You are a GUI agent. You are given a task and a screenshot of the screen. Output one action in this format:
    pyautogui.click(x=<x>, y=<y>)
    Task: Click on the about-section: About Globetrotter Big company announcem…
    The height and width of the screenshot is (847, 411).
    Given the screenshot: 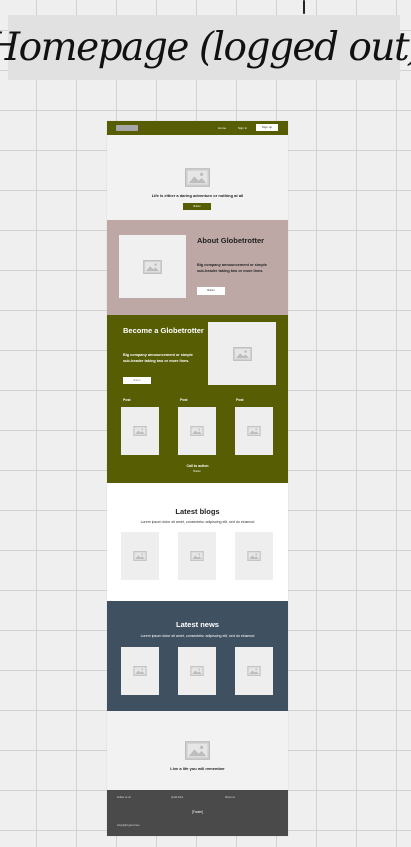 What is the action you would take?
    pyautogui.click(x=197, y=267)
    